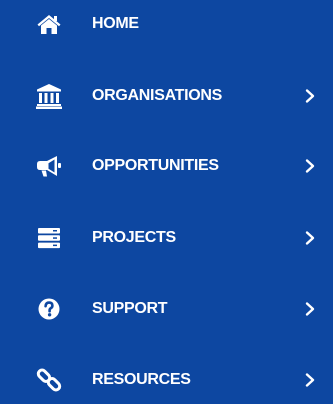  Describe the element at coordinates (49, 96) in the screenshot. I see `bank-icon` at that location.